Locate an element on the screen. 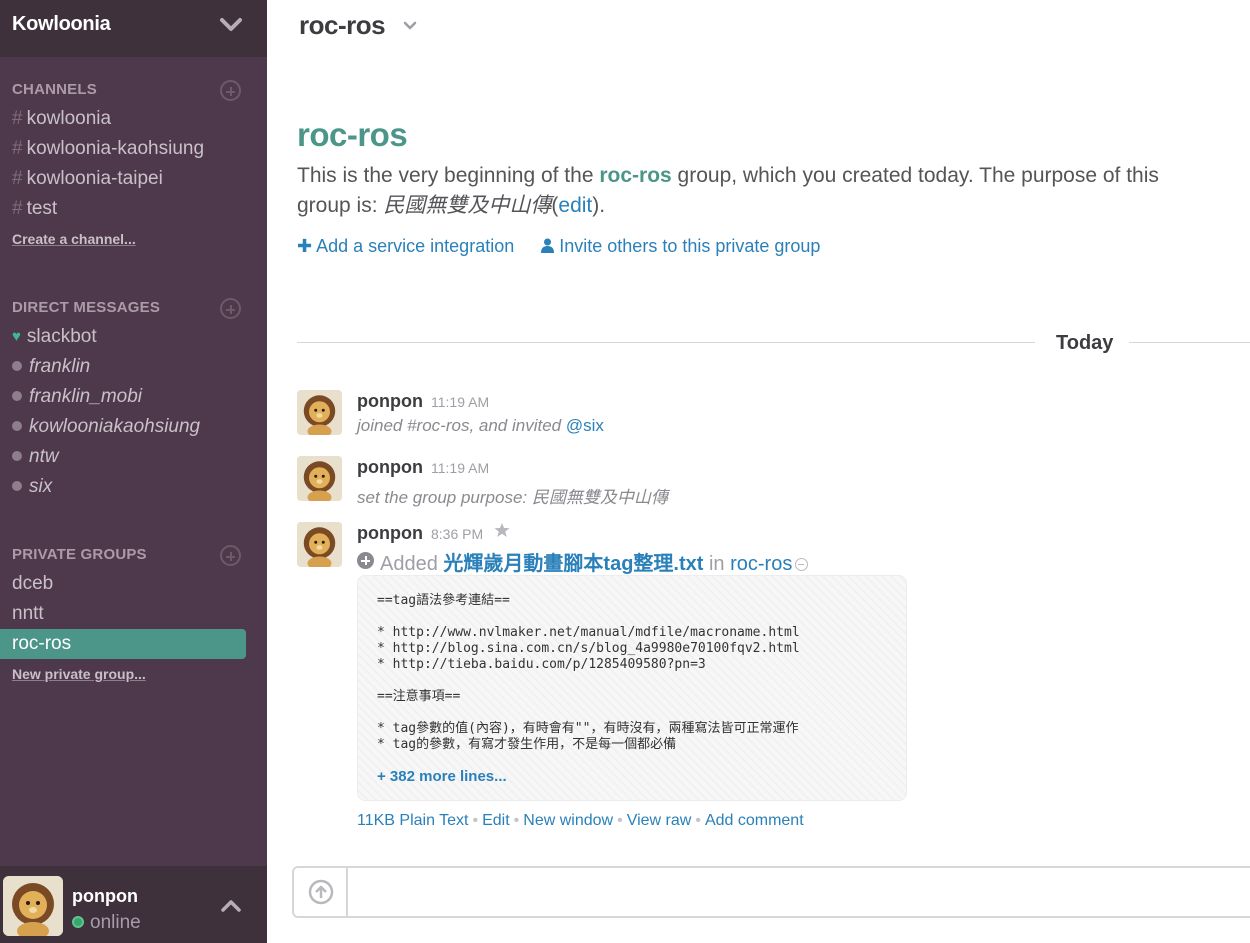  team-name: Kowloonia is located at coordinates (61, 24).